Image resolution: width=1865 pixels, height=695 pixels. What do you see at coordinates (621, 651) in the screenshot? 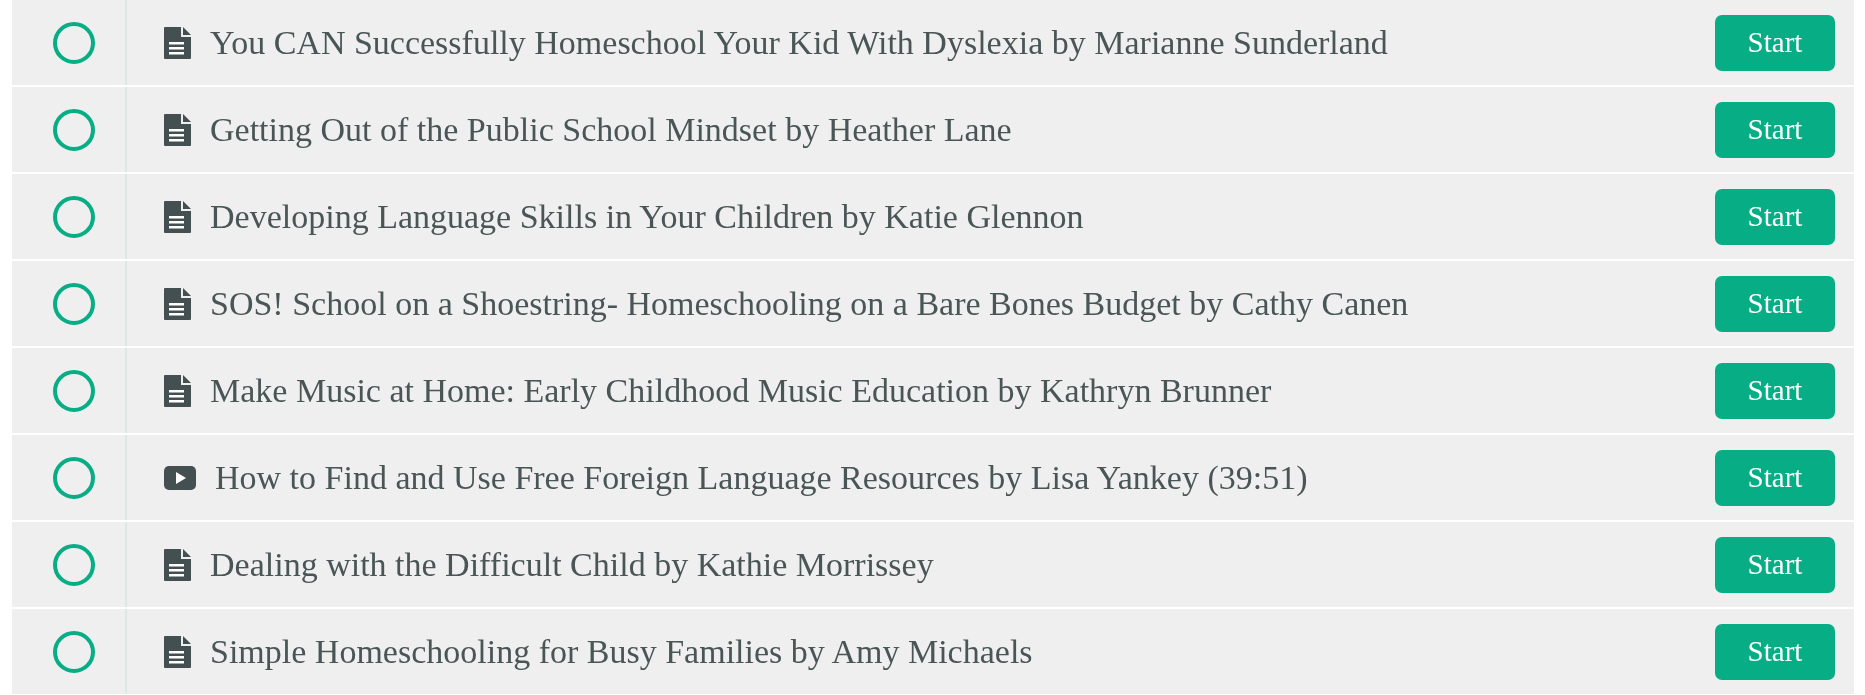
I see `lesson-title: Simple Homeschooling for Busy Families by Amy Michaels` at bounding box center [621, 651].